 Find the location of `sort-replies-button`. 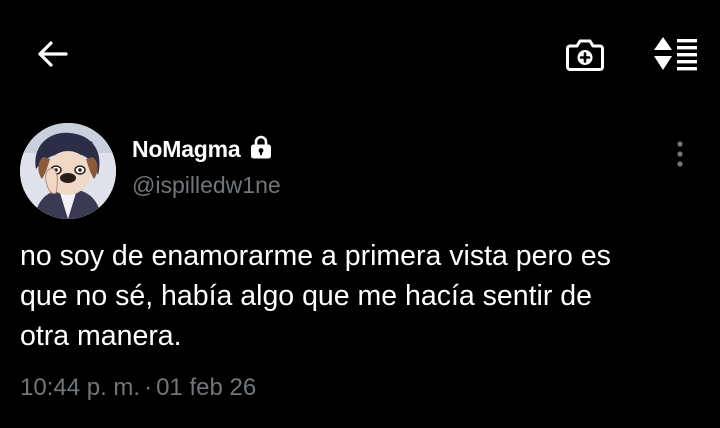

sort-replies-button is located at coordinates (675, 54).